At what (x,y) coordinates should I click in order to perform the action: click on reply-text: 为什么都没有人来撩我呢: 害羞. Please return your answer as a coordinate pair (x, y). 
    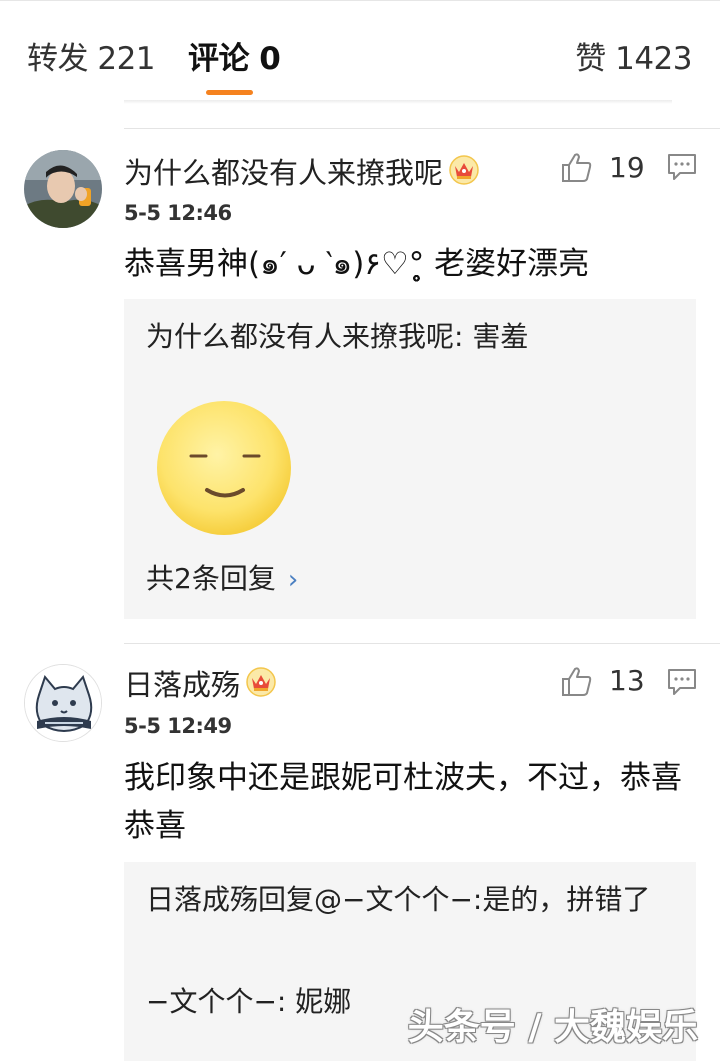
    Looking at the image, I should click on (337, 336).